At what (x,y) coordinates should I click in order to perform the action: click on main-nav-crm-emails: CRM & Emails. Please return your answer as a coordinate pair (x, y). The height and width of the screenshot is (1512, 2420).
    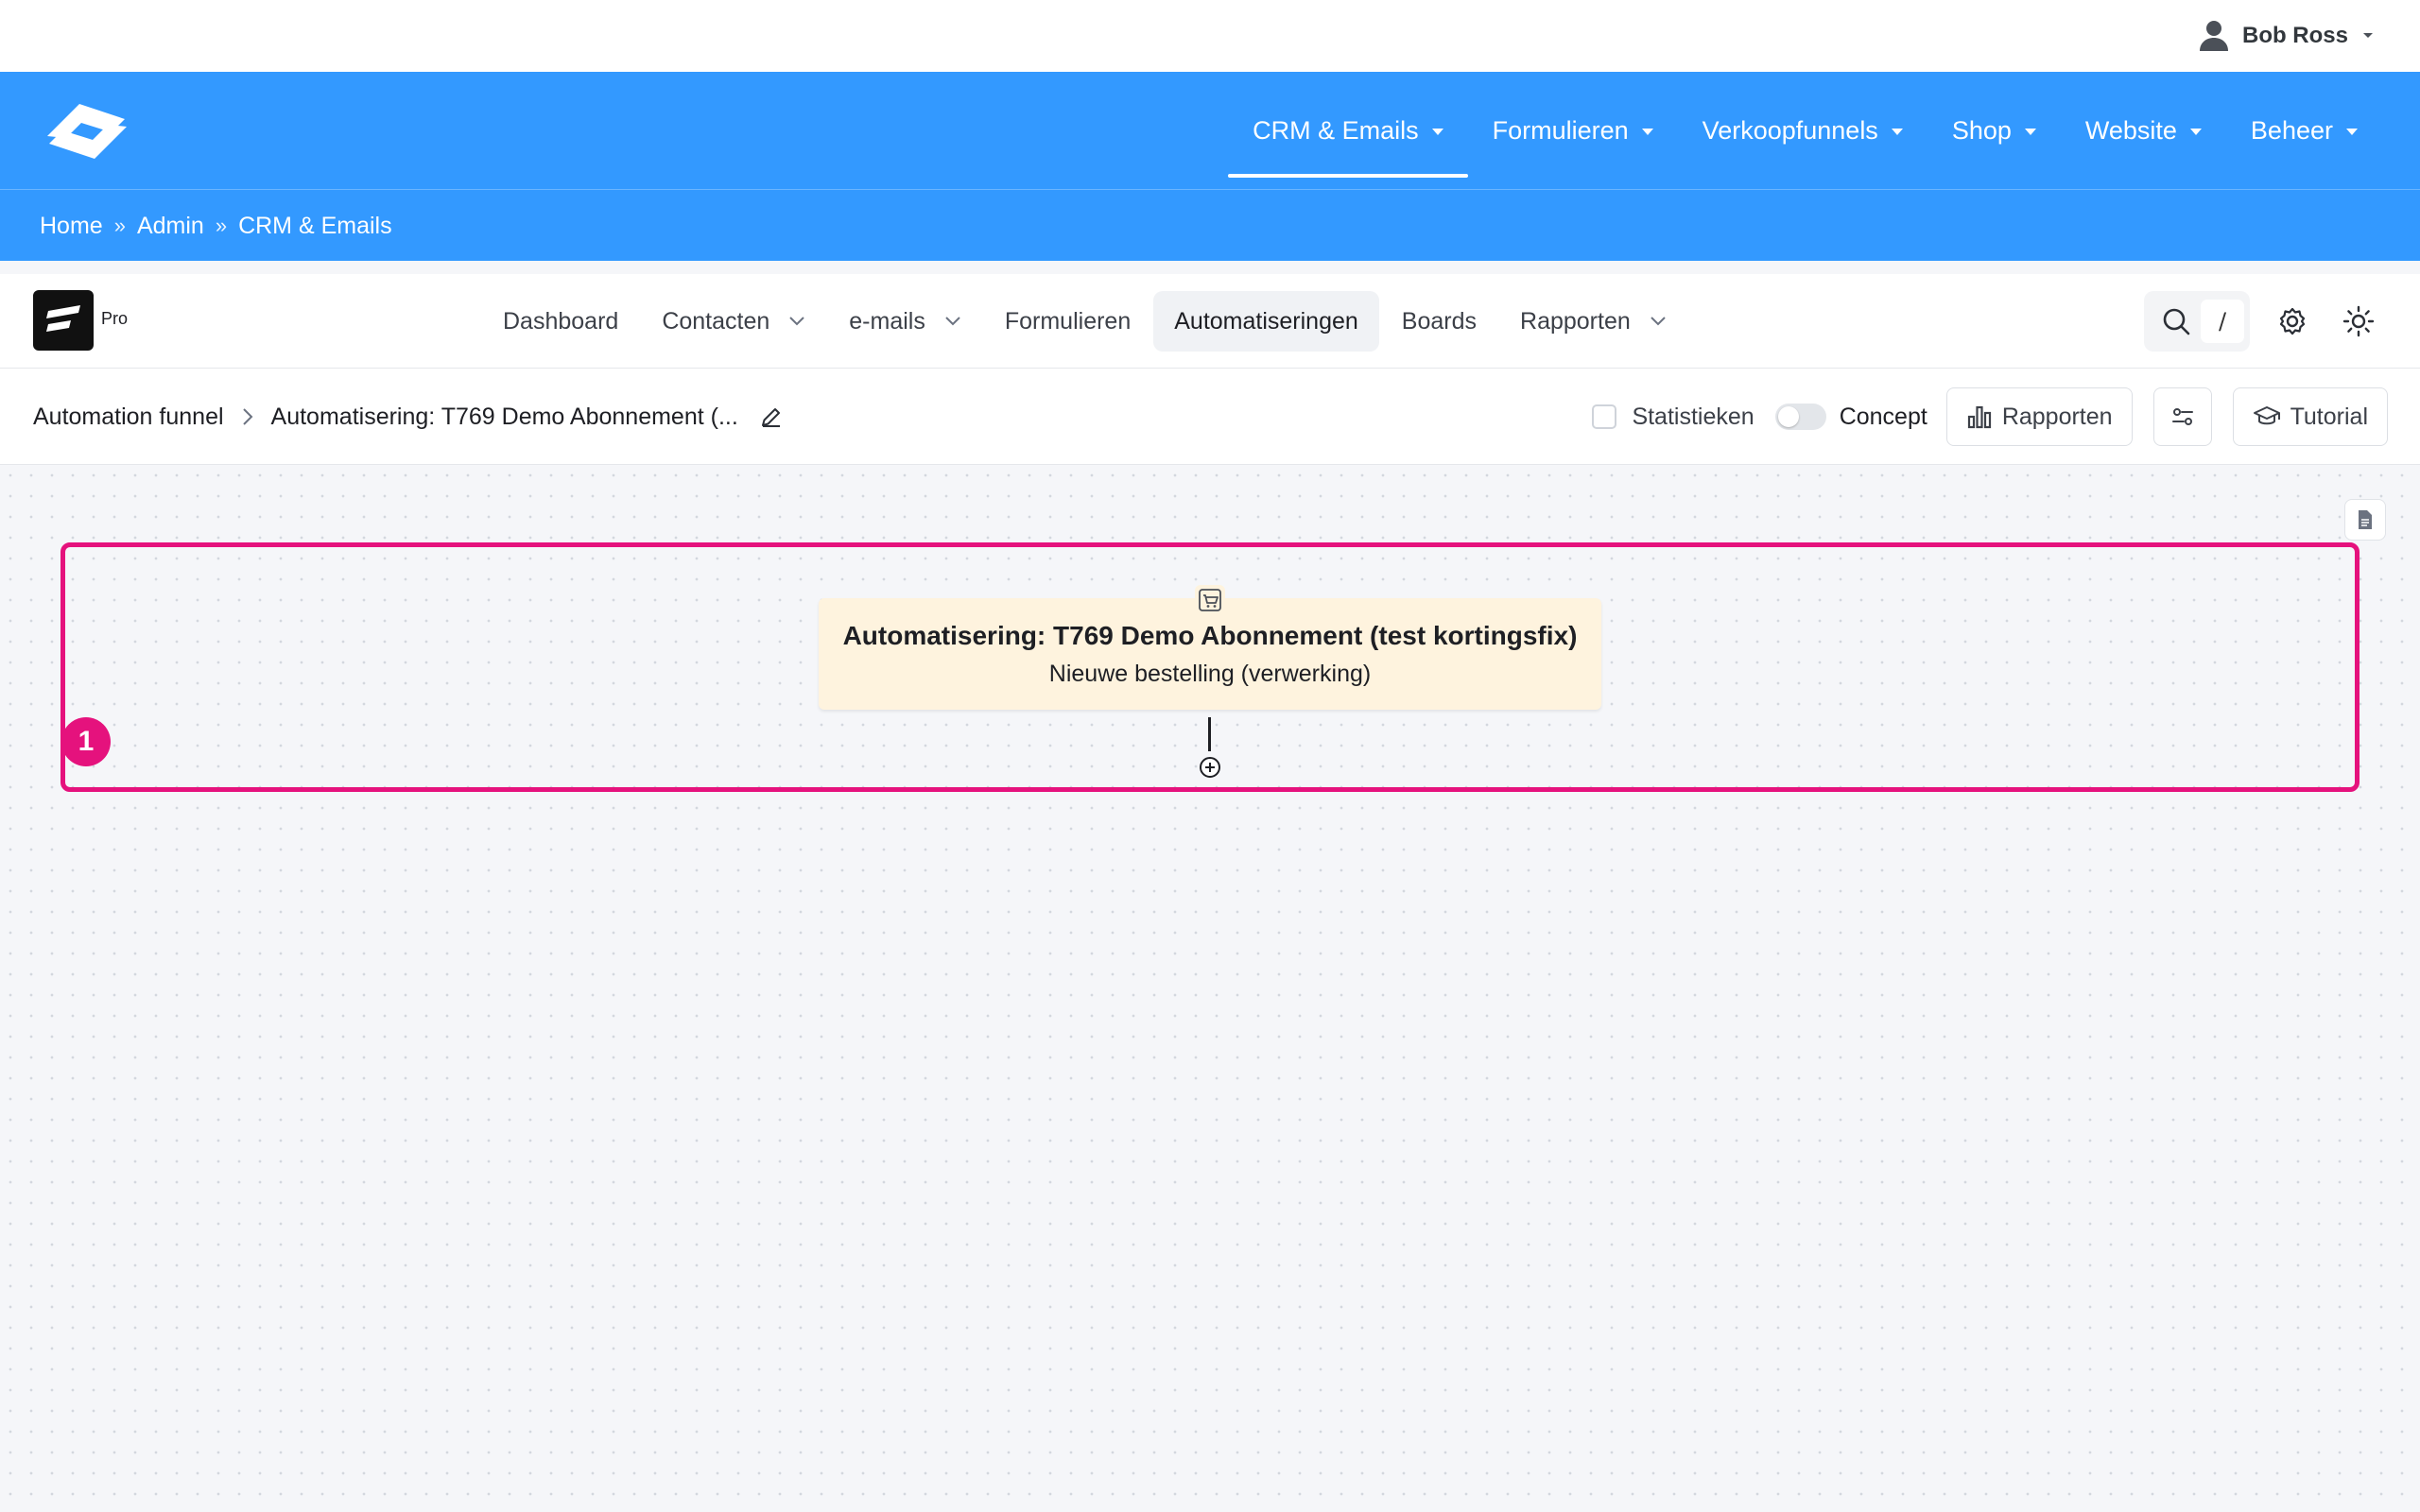
    Looking at the image, I should click on (1348, 130).